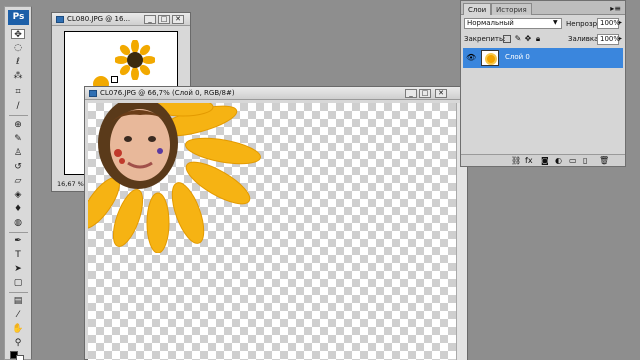 This screenshot has width=640, height=360. Describe the element at coordinates (114, 79) in the screenshot. I see `move-cursor-icon` at that location.